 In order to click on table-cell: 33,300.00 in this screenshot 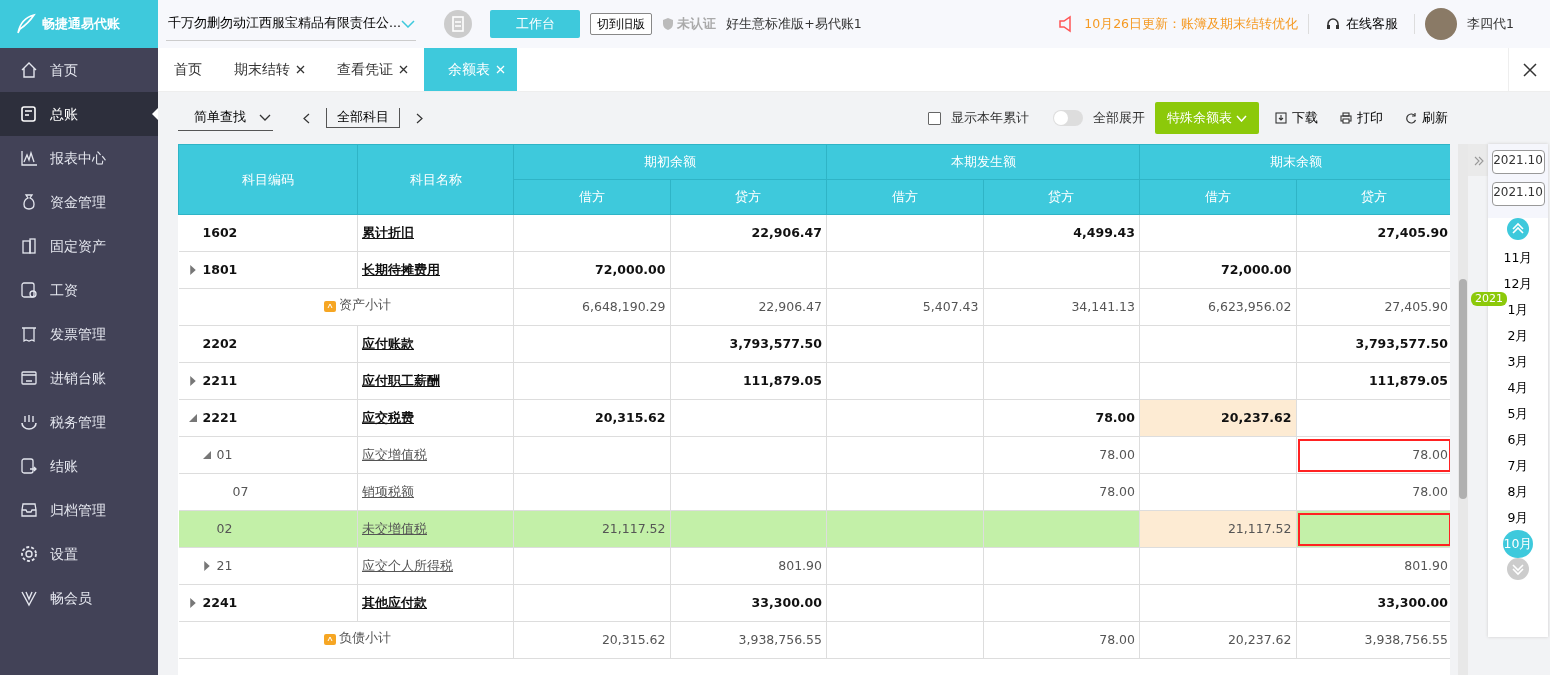, I will do `click(1373, 603)`.